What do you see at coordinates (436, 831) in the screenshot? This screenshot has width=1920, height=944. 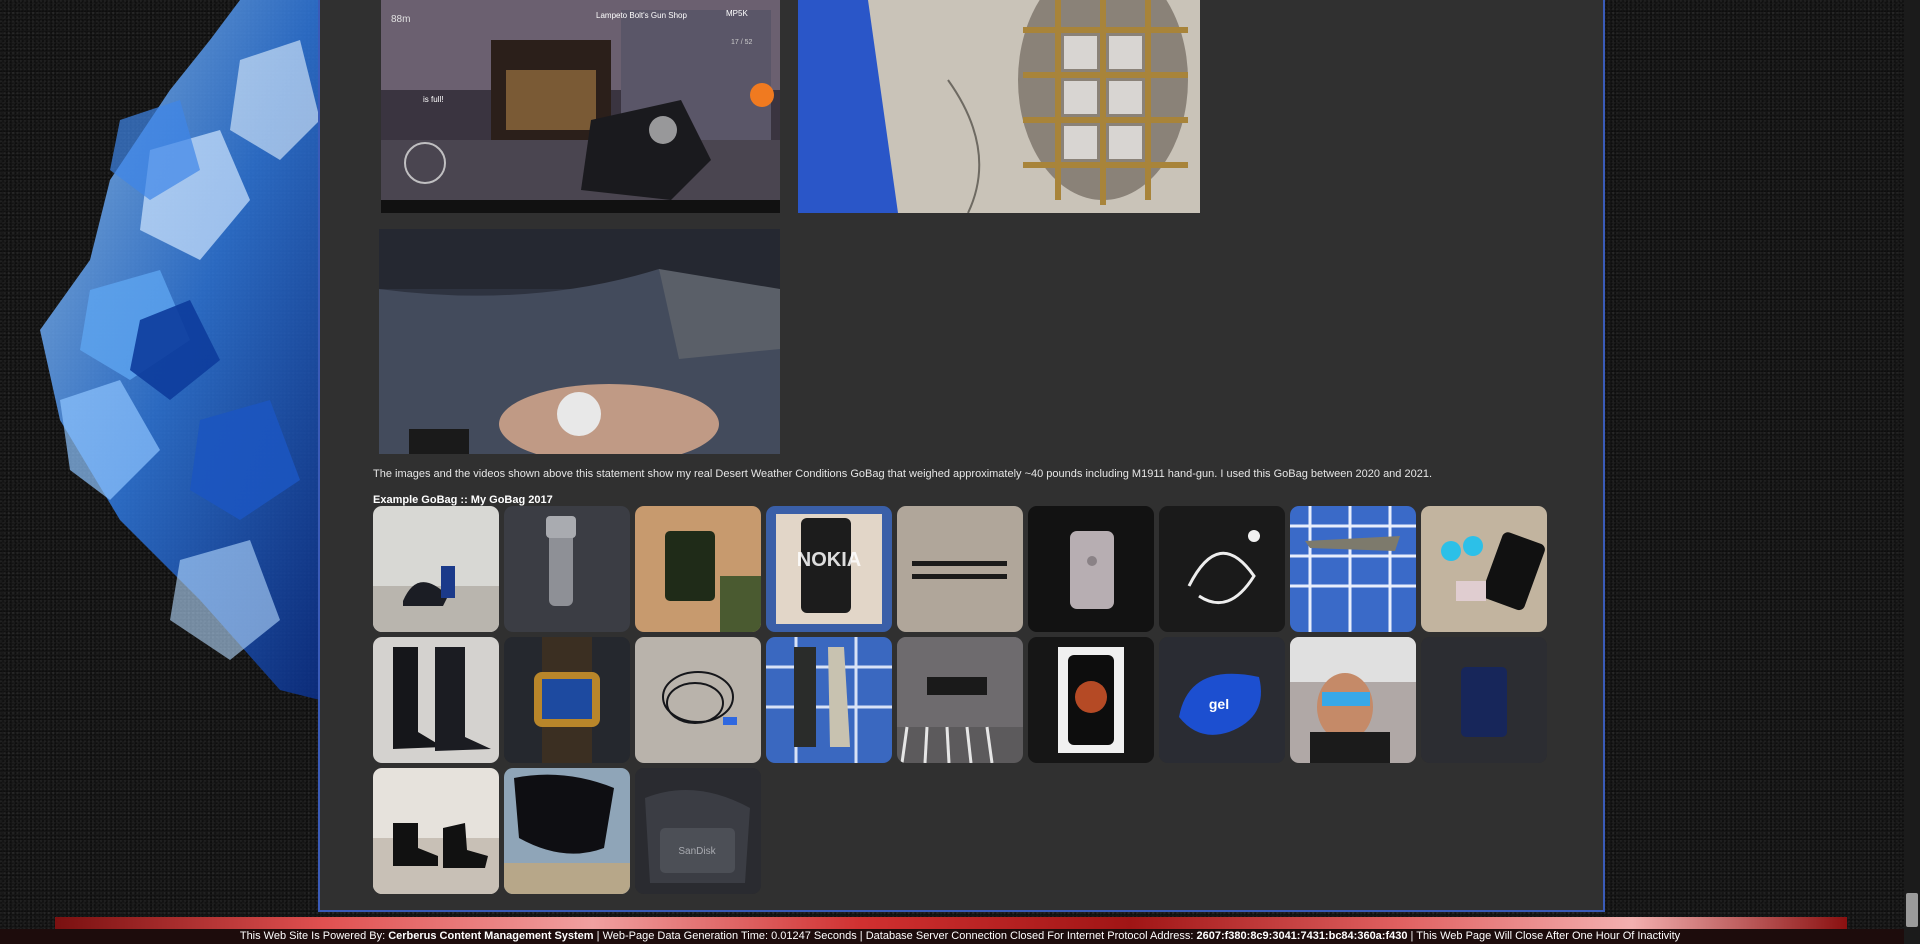 I see `gallery-thumb-boots-side` at bounding box center [436, 831].